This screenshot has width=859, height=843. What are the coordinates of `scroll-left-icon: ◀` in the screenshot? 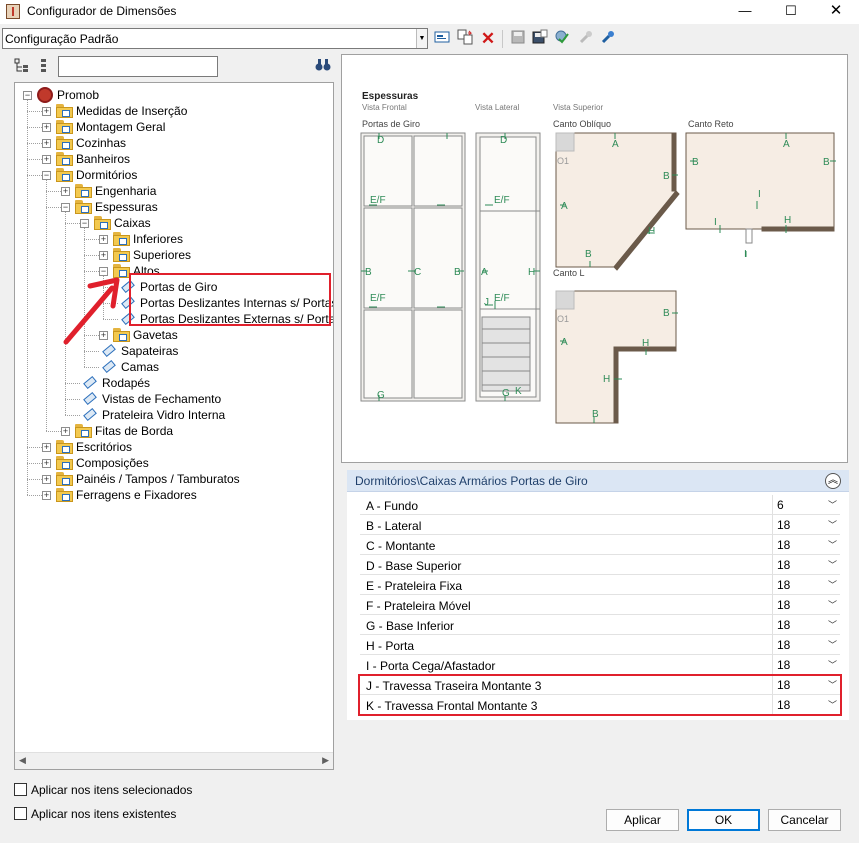 It's located at (22, 760).